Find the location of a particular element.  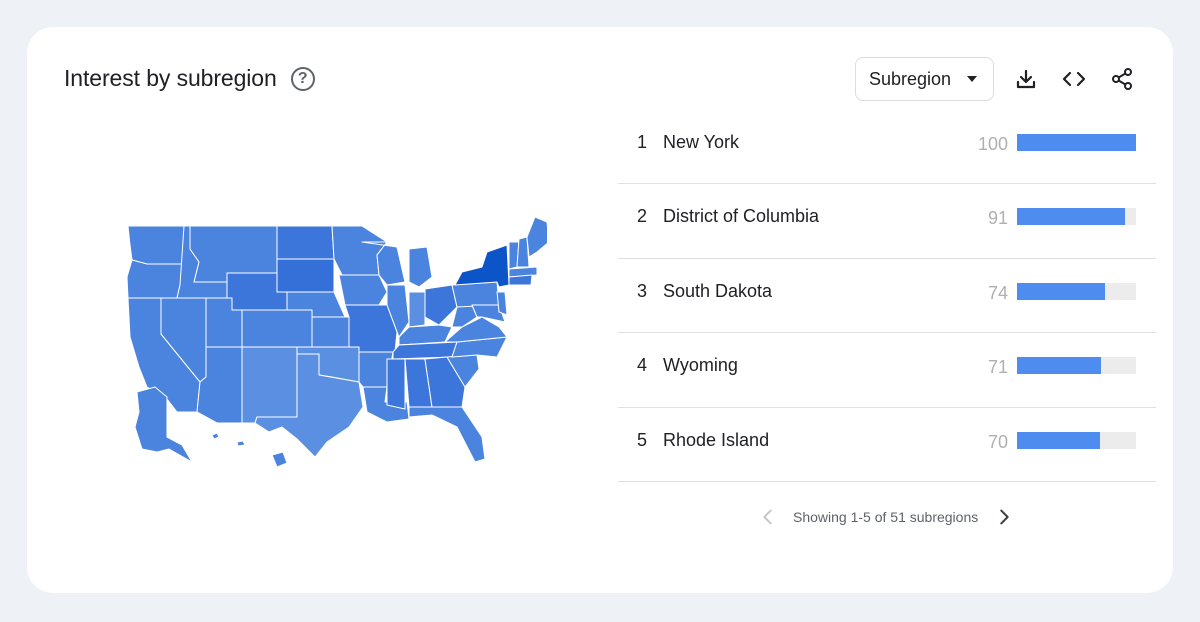

chevron-right-icon is located at coordinates (1004, 517).